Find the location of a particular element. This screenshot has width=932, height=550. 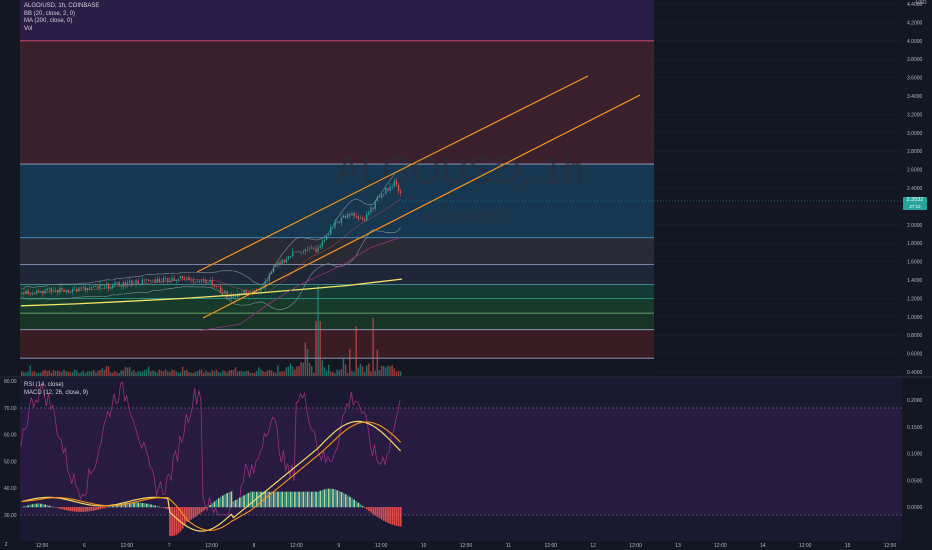

currency-label: USD is located at coordinates (921, 3).